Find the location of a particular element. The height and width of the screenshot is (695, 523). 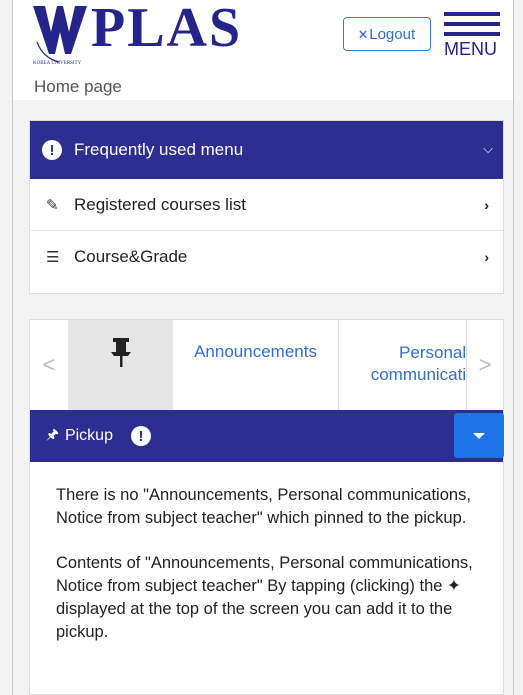

pencil-icon: ✎ is located at coordinates (52, 205).